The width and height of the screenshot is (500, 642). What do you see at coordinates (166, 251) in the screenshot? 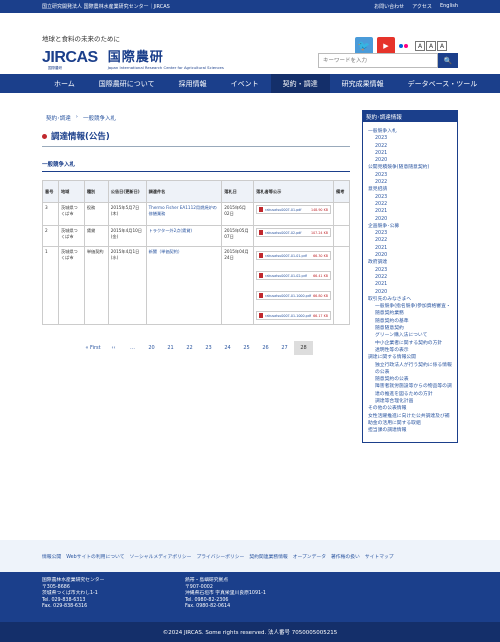
I see `row-title-link: 新聞（単価契約）` at bounding box center [166, 251].